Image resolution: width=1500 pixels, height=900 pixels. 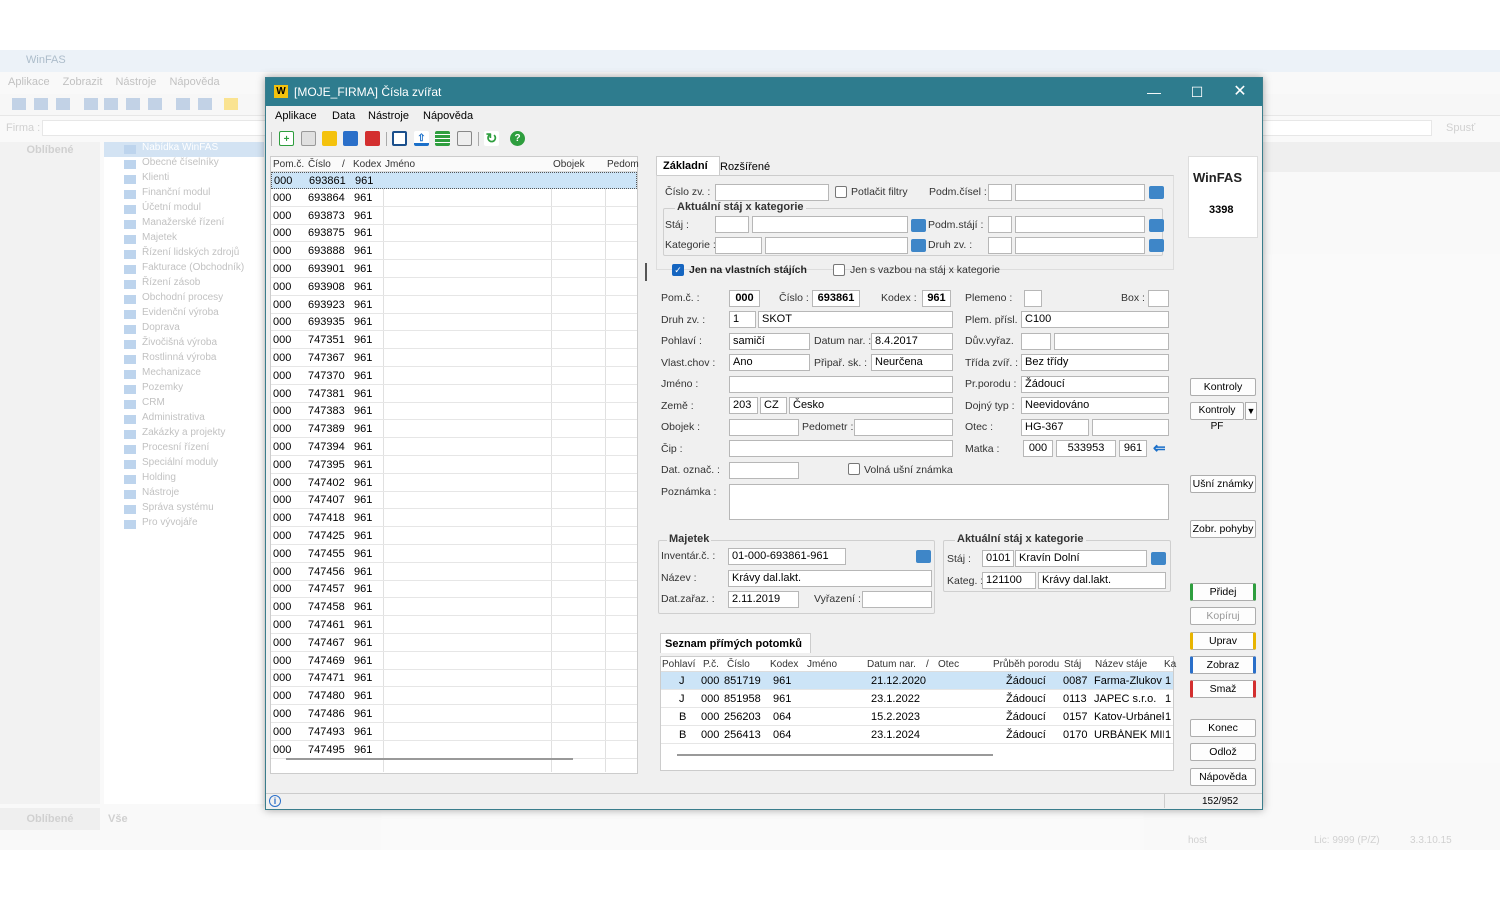 I want to click on kcol-otec: Otec, so click(x=948, y=664).